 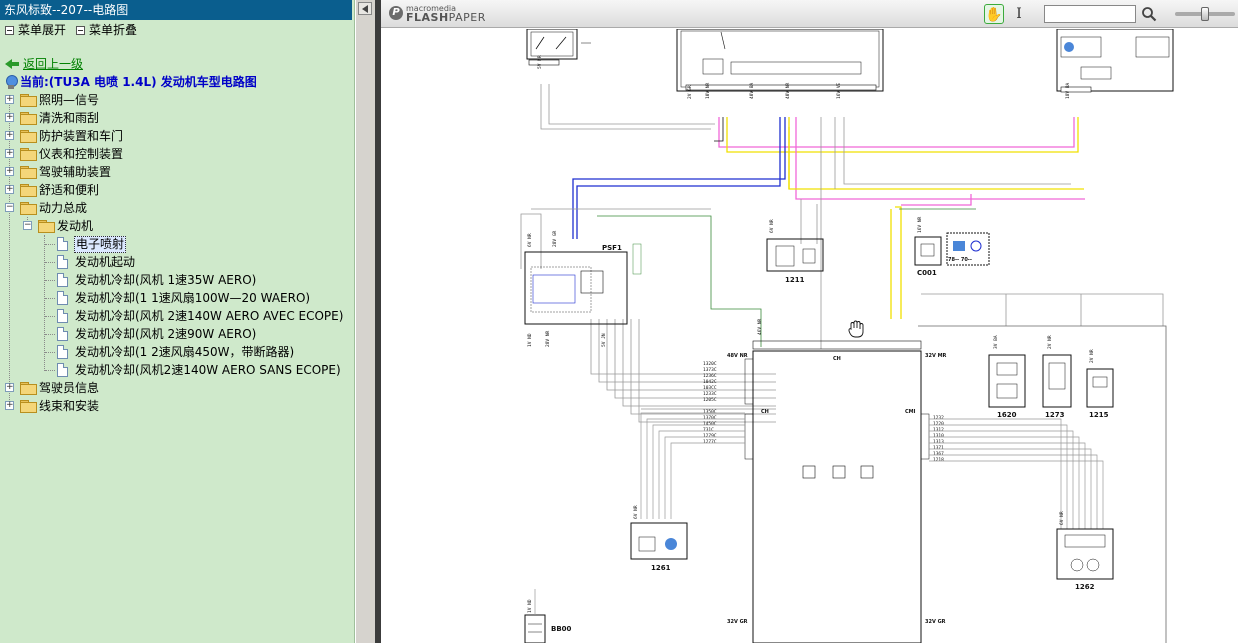 What do you see at coordinates (1090, 14) in the screenshot?
I see `search-input` at bounding box center [1090, 14].